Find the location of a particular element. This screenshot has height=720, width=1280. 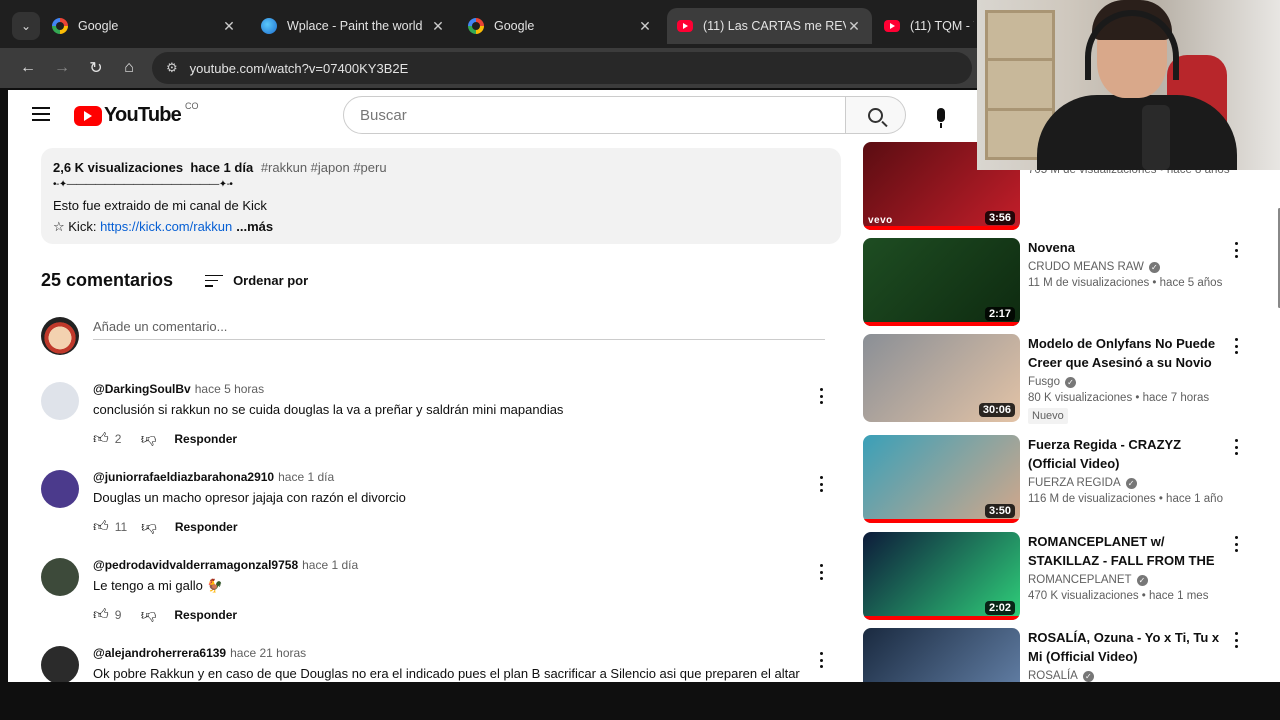

sort-button: Ordenar por is located at coordinates (270, 280).